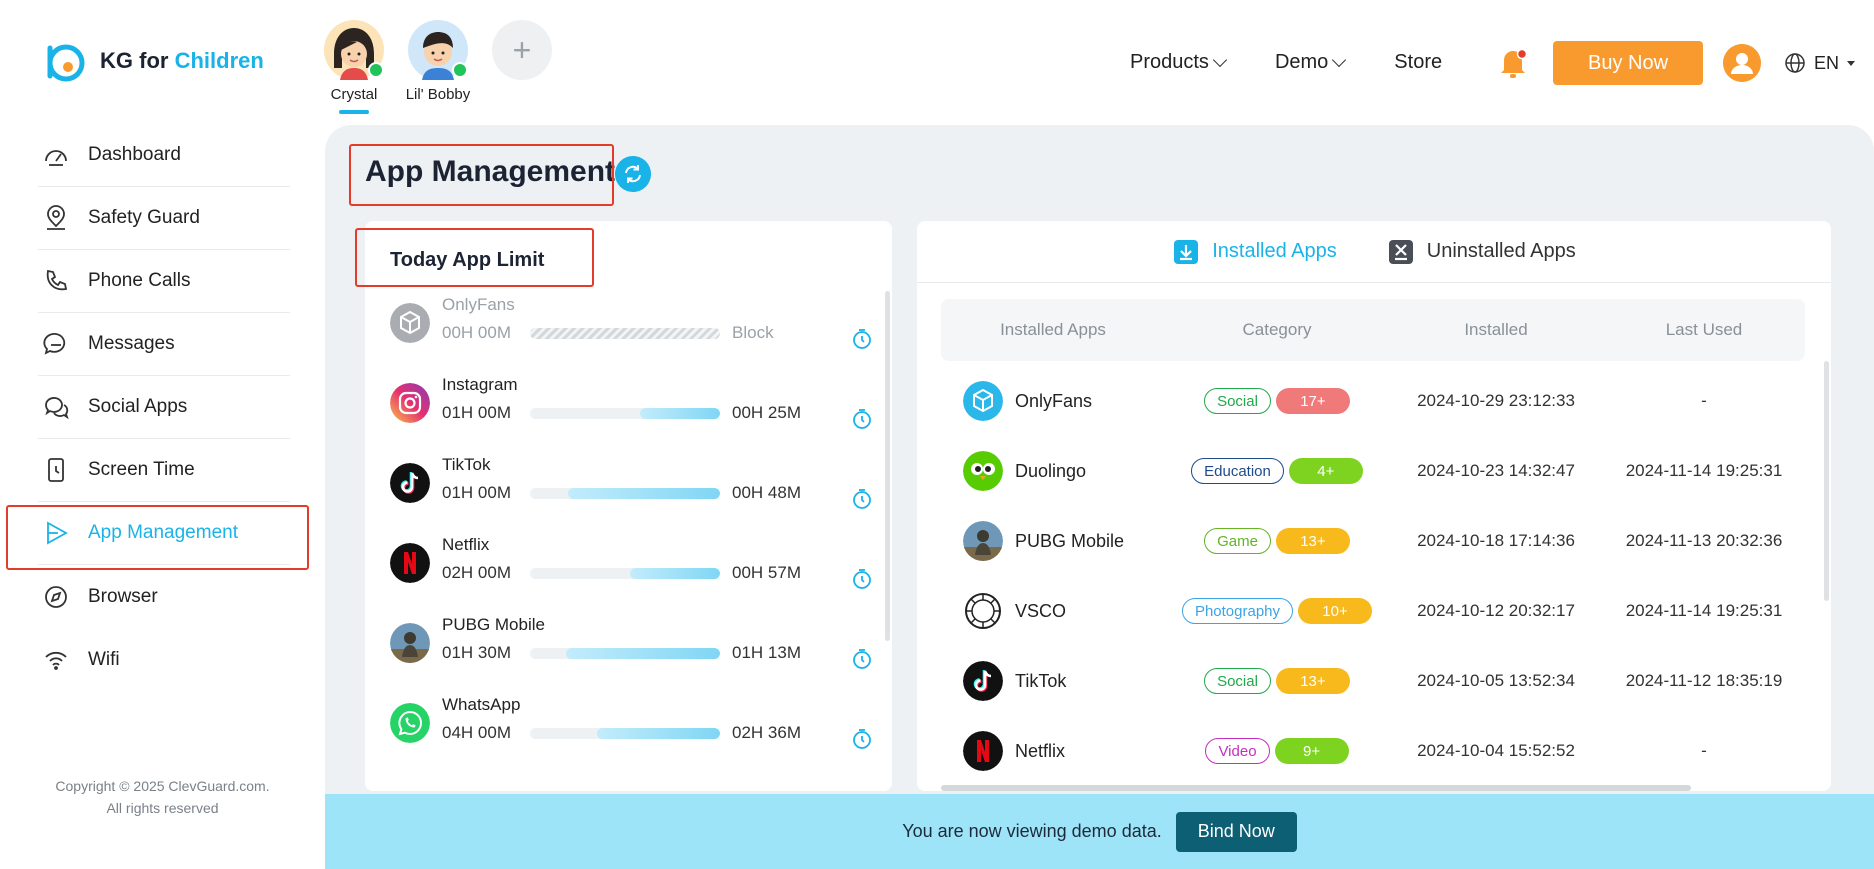 This screenshot has height=869, width=1874. Describe the element at coordinates (1339, 59) in the screenshot. I see `chevron-down-icon` at that location.